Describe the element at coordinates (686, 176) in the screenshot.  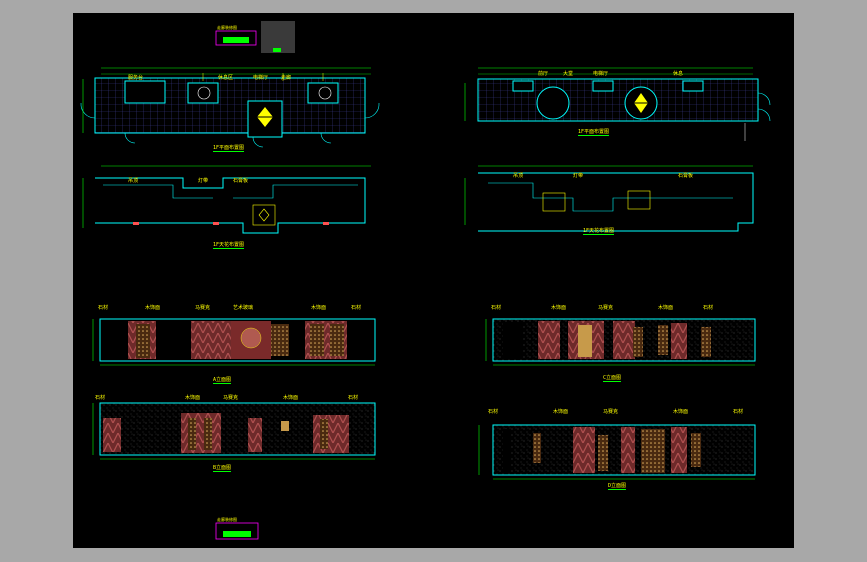
I see `ceiling-plan-right-label: 石膏板` at that location.